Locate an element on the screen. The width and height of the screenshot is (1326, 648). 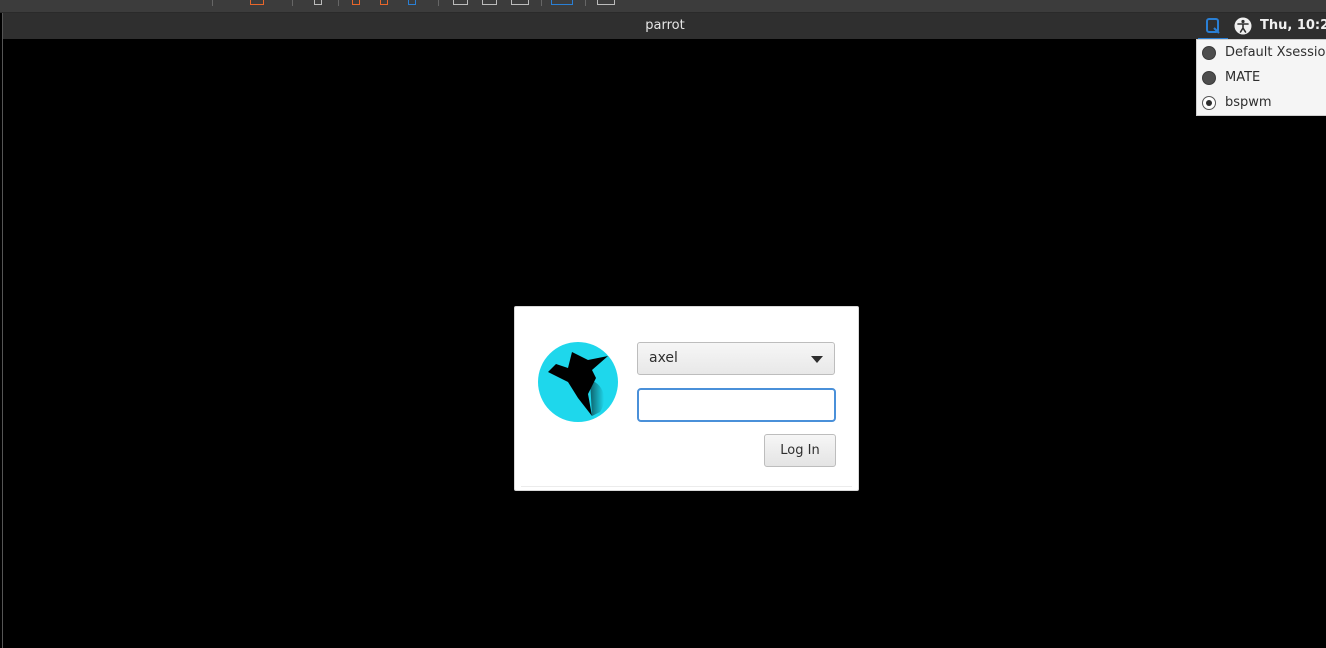
chevron-down-icon is located at coordinates (817, 359).